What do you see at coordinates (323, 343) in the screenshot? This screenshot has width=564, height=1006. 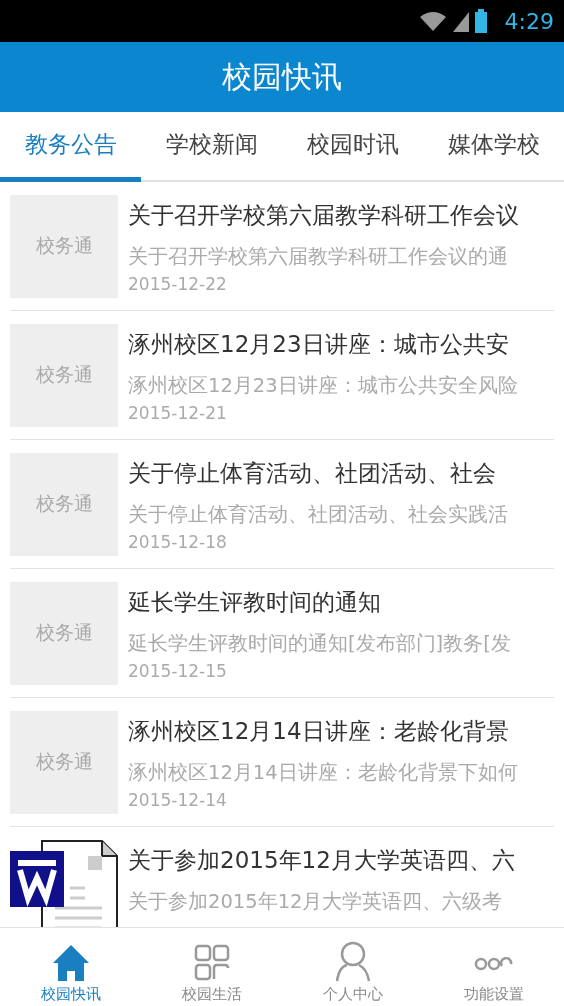 I see `news-title: 涿州校区12月23日讲座：城市公共安` at bounding box center [323, 343].